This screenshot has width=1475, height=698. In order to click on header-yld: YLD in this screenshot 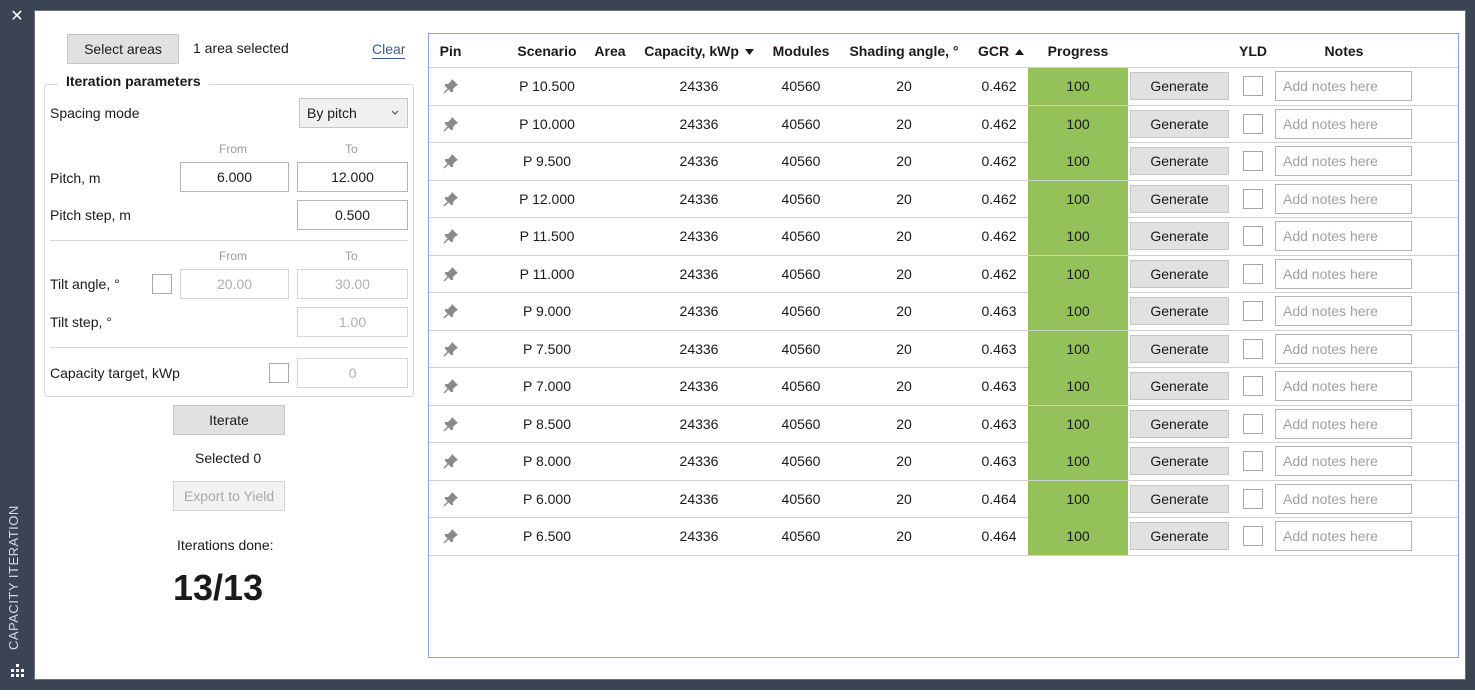, I will do `click(1253, 51)`.